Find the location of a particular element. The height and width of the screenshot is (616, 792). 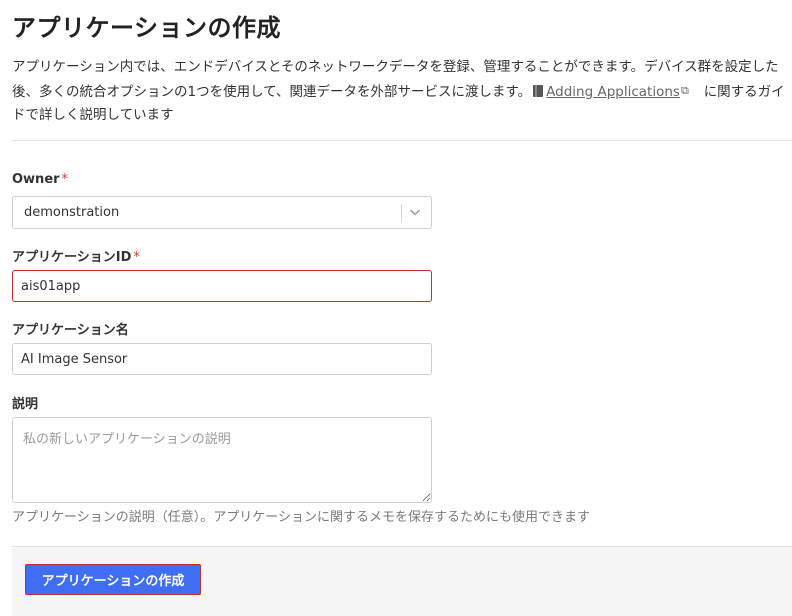

owner-label: Owner * is located at coordinates (40, 179).